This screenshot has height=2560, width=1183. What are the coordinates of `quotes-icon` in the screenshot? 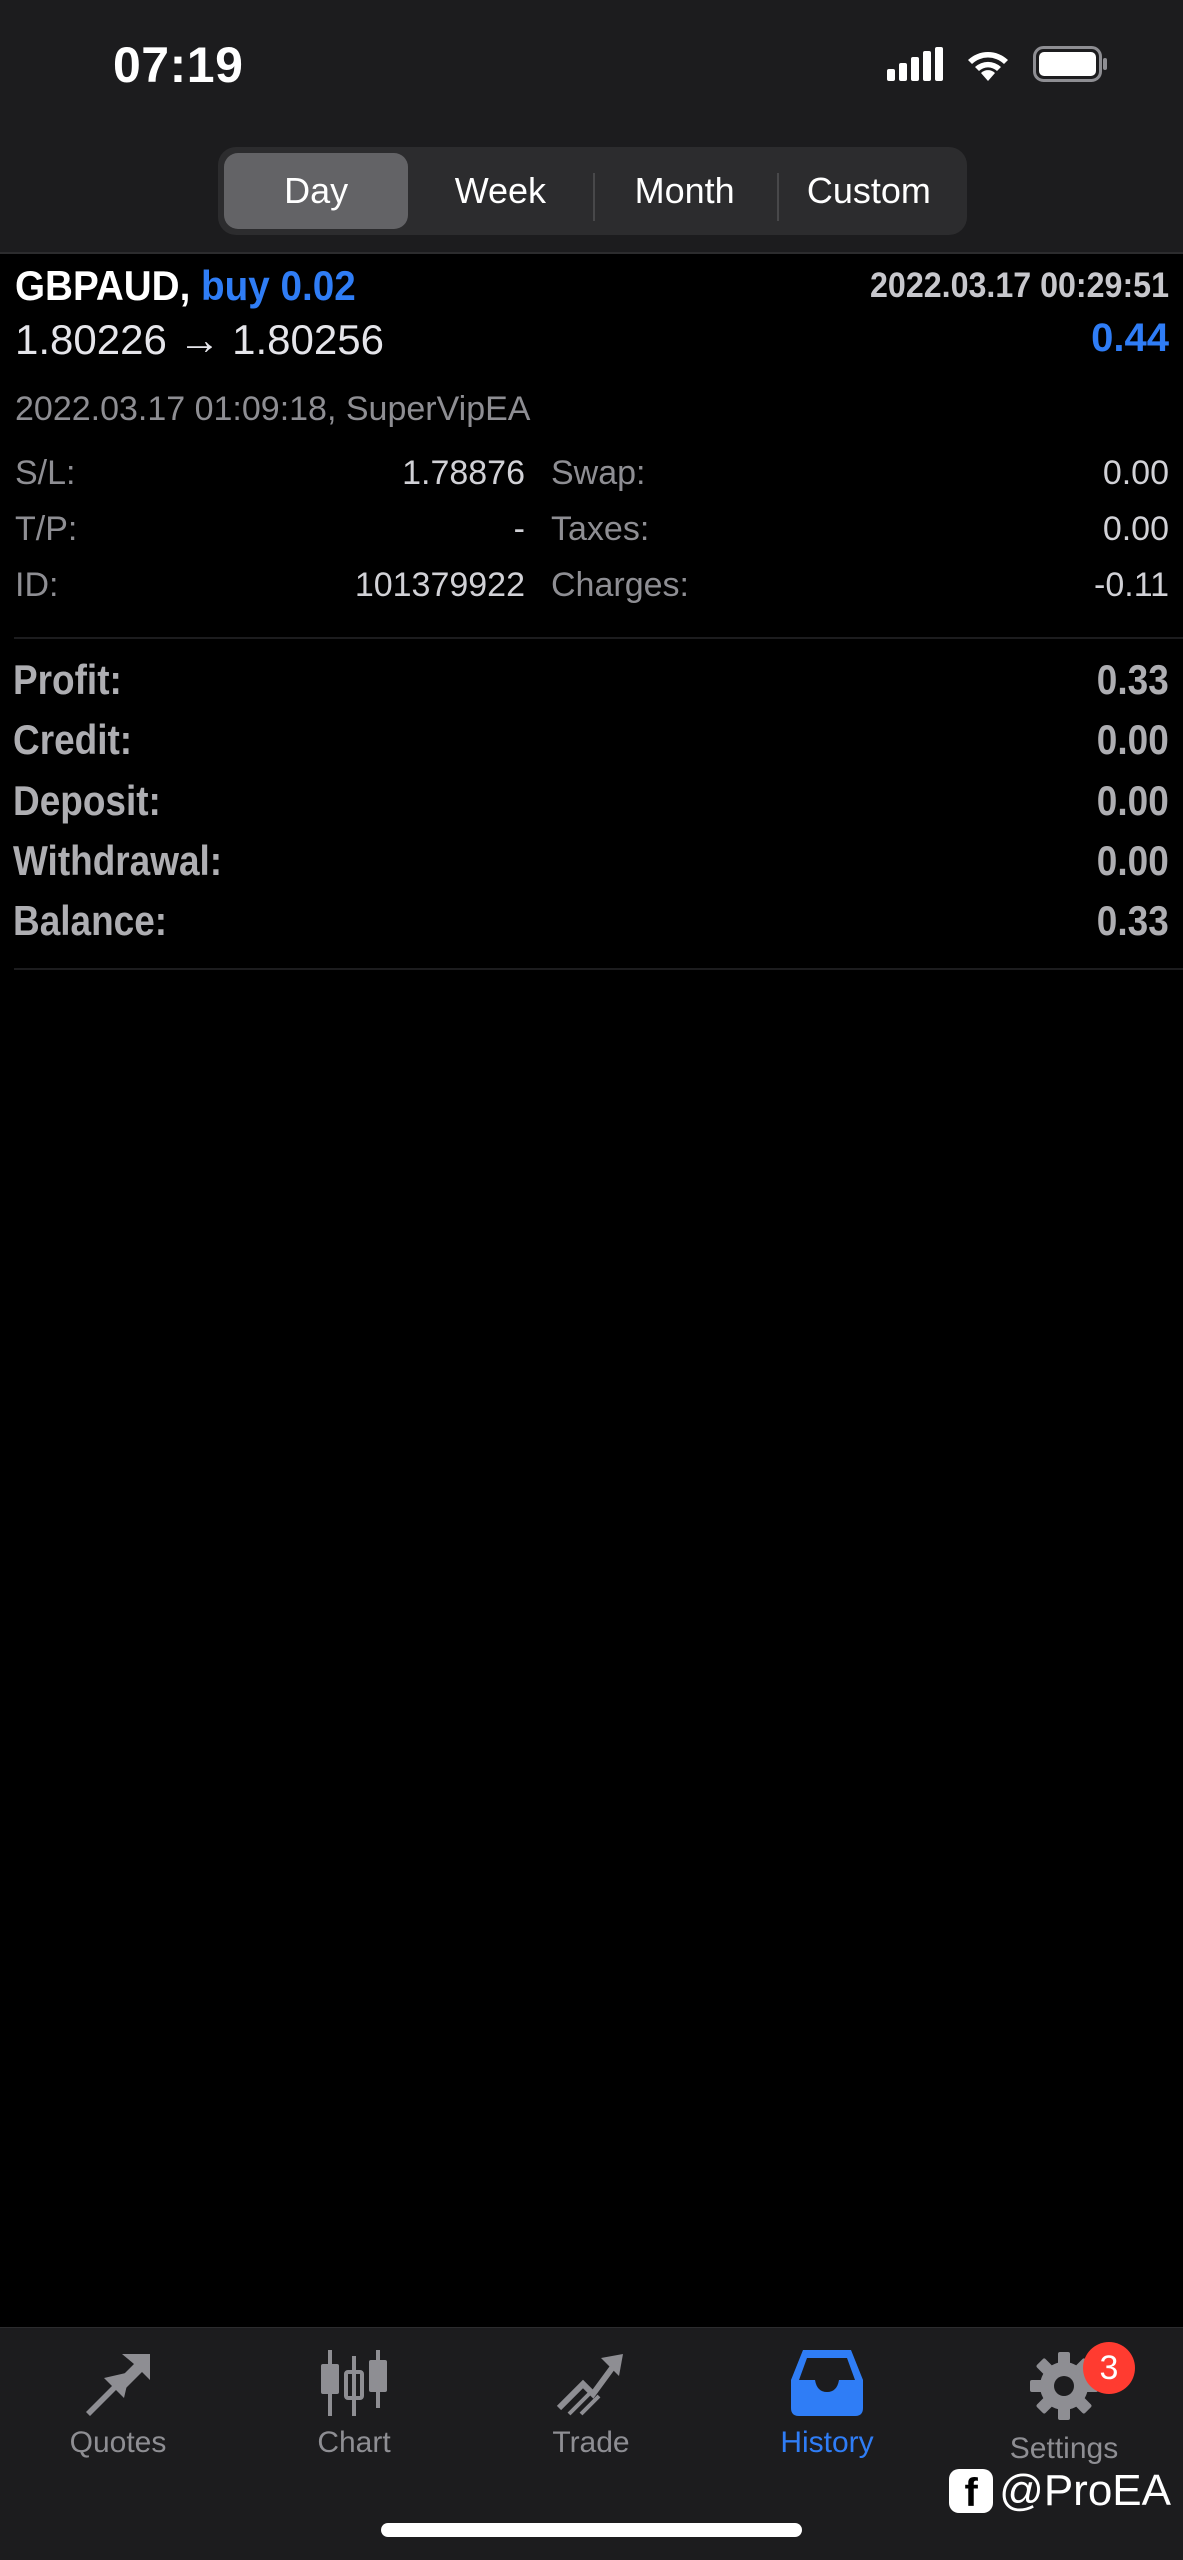 It's located at (118, 2385).